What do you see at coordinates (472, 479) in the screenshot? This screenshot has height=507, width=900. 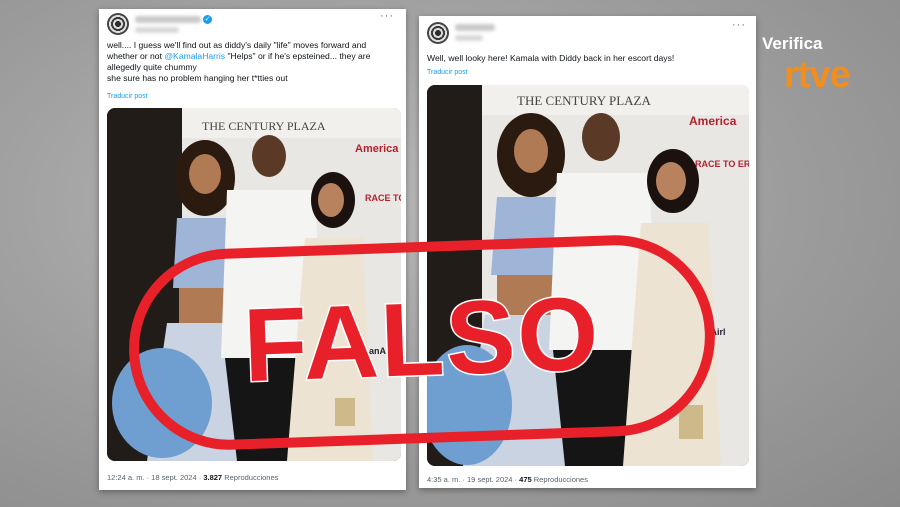 I see `post-timestamp: 4:35 a. m. · 19 sept. 2024 ·` at bounding box center [472, 479].